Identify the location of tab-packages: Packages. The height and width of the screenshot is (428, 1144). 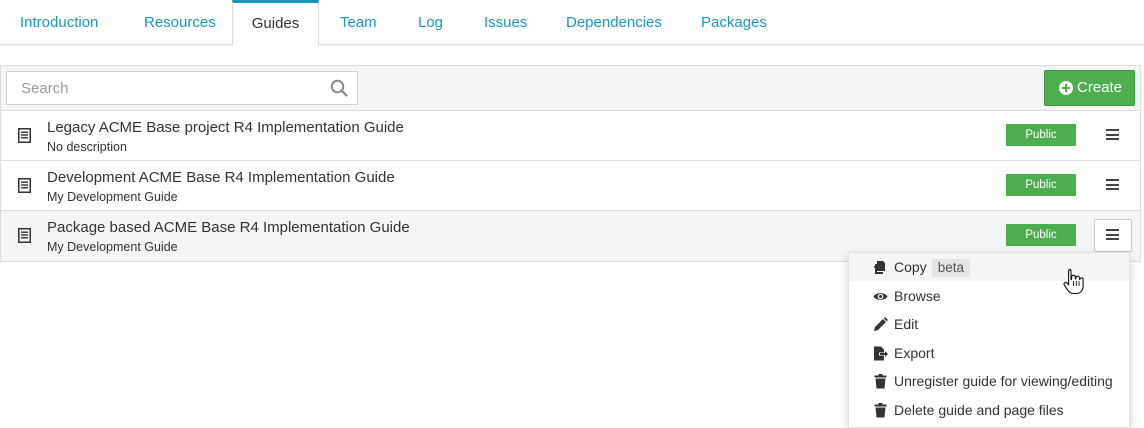
(734, 22).